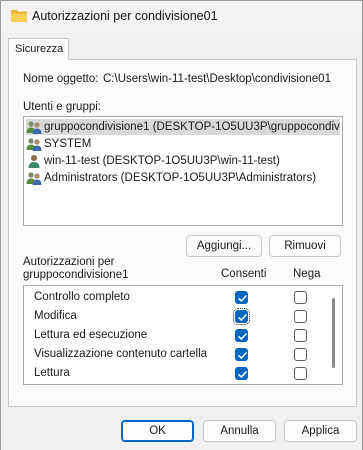 The image size is (363, 450). I want to click on folder-icon, so click(19, 16).